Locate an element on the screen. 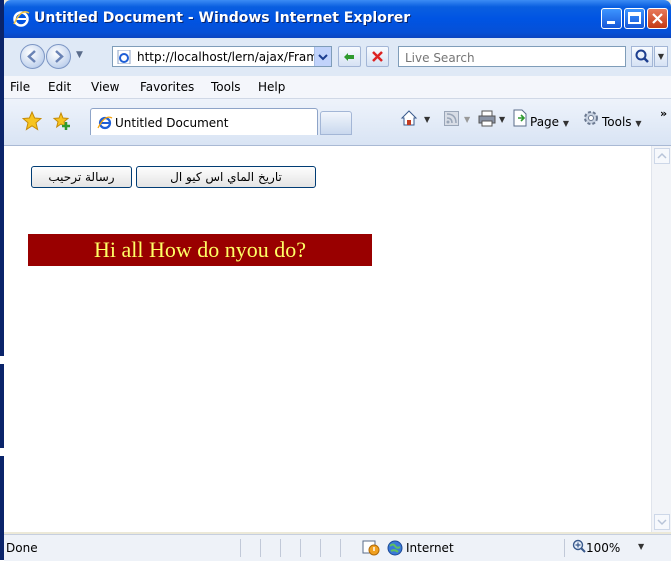 This screenshot has height=561, width=671. forward-arrow-icon is located at coordinates (59, 56).